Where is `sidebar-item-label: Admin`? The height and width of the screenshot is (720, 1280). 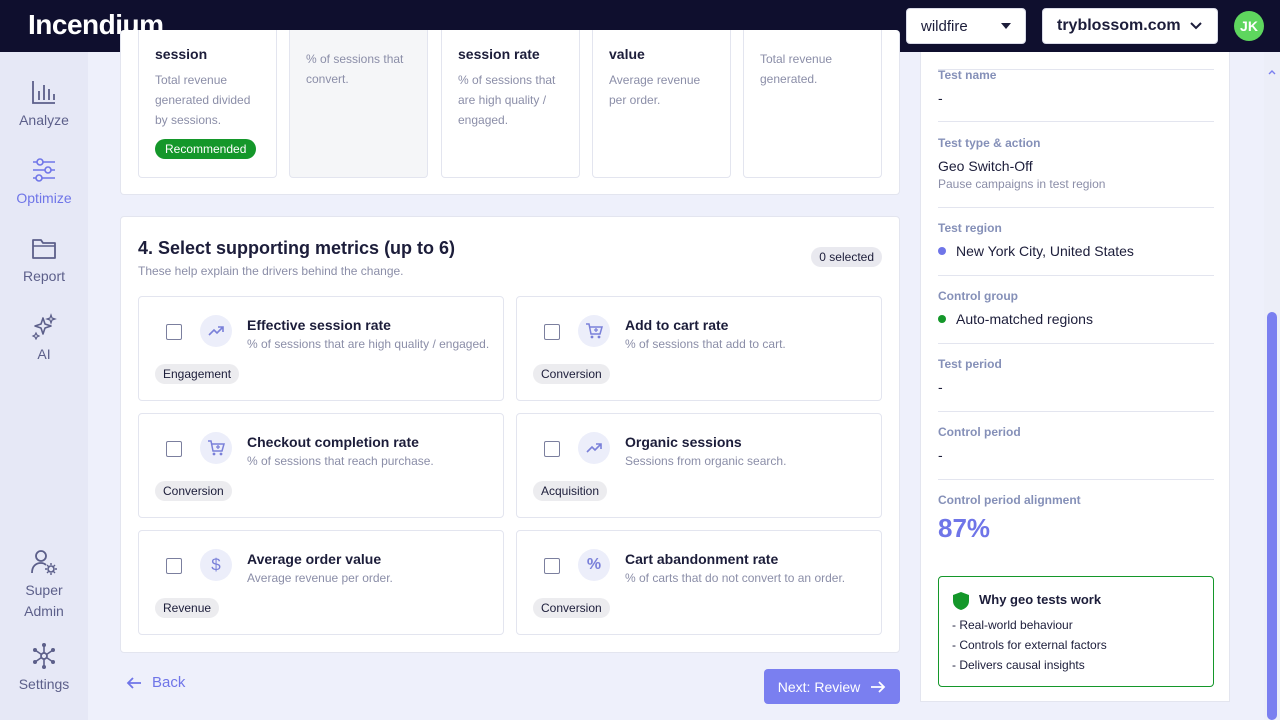
sidebar-item-label: Admin is located at coordinates (44, 611).